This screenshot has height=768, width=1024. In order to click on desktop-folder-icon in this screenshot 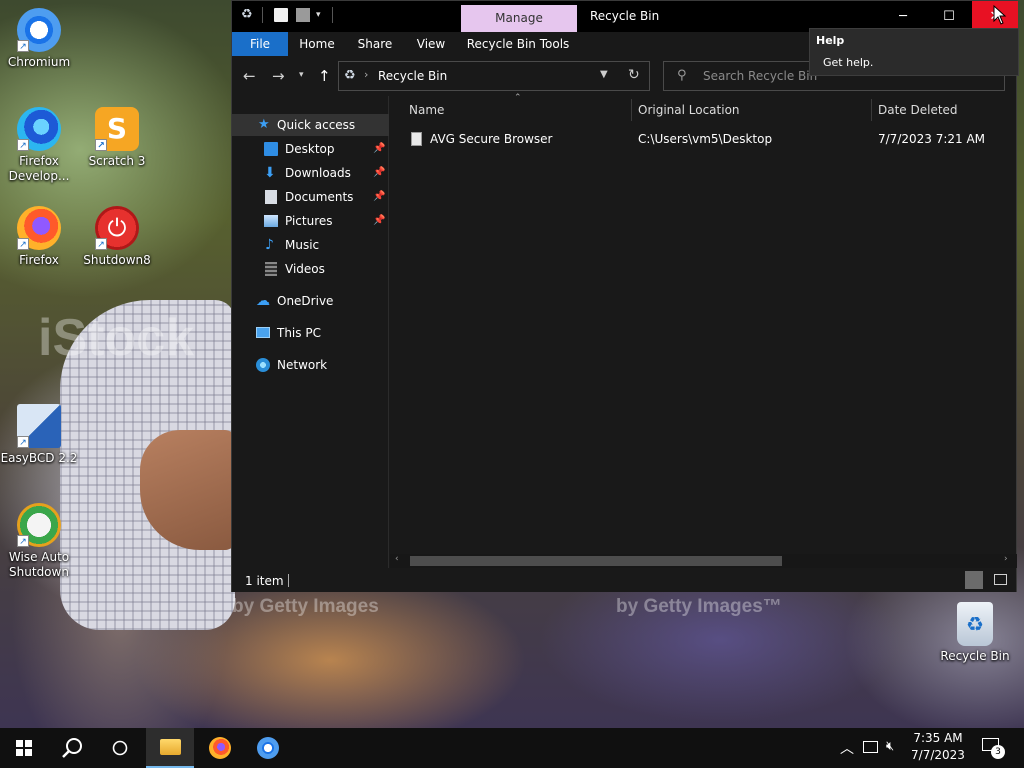, I will do `click(271, 149)`.